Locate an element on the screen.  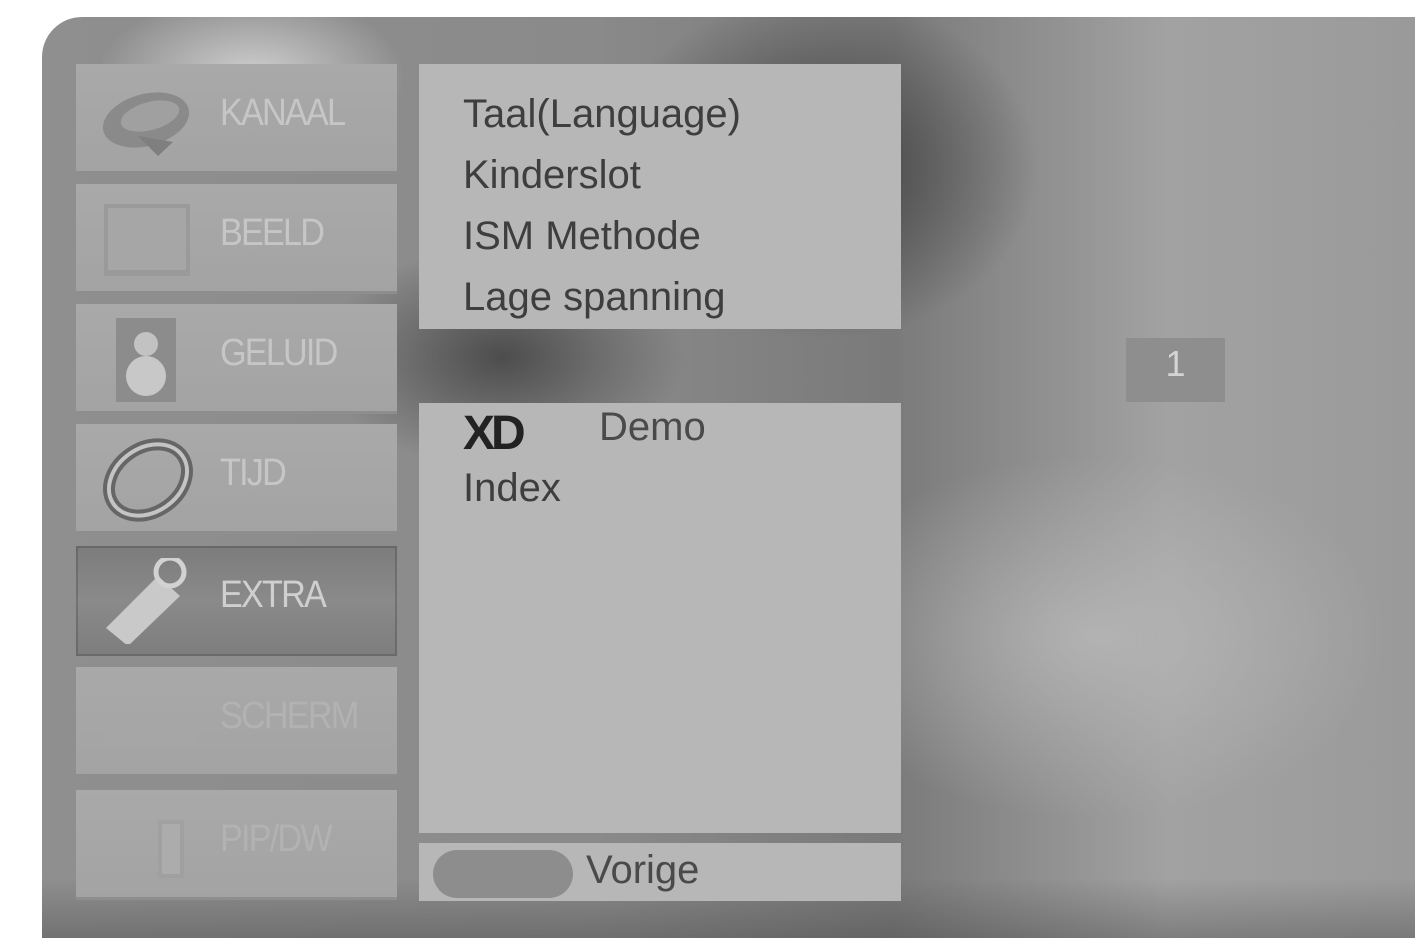
category-tijd: TIJD is located at coordinates (236, 479).